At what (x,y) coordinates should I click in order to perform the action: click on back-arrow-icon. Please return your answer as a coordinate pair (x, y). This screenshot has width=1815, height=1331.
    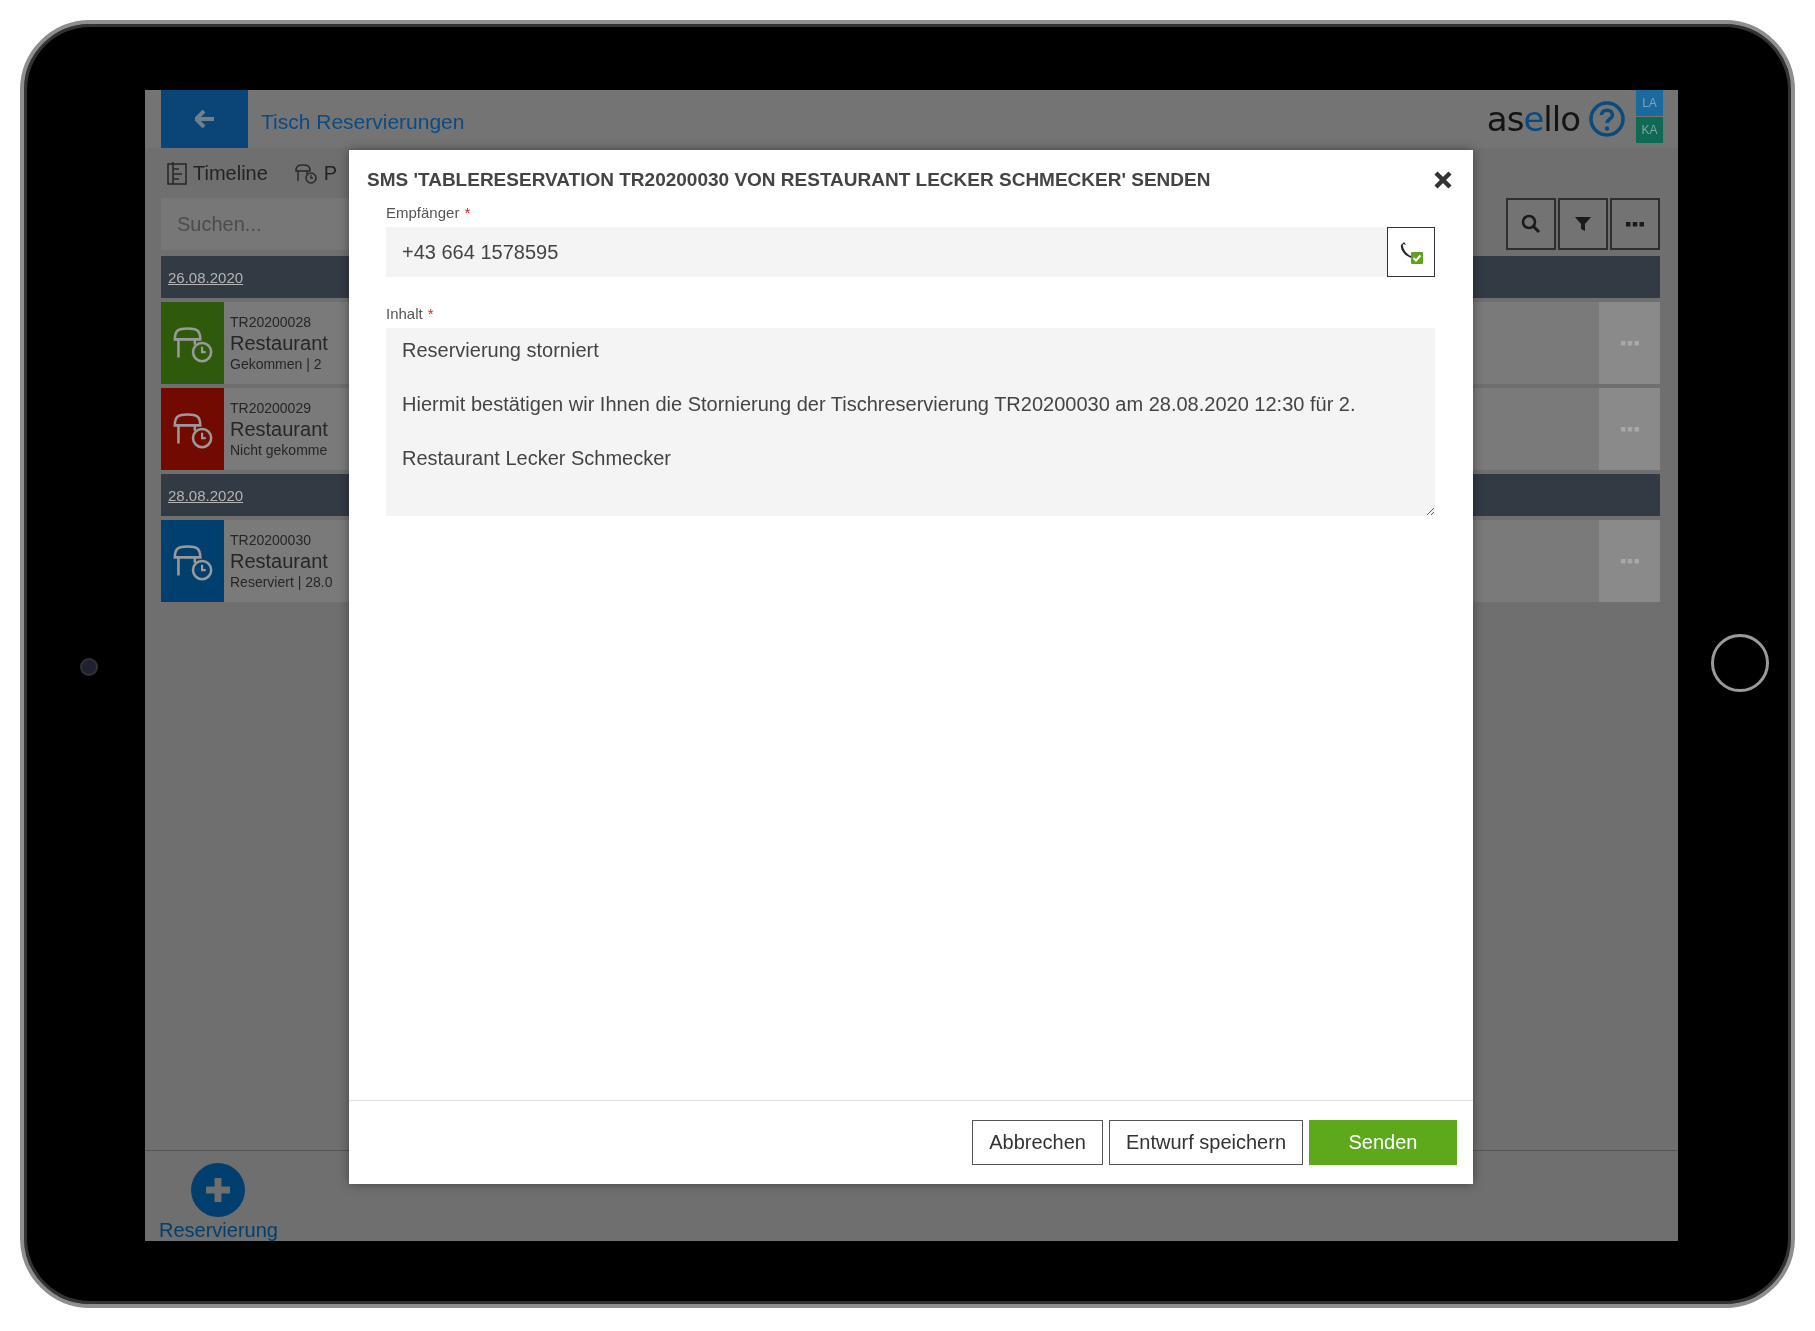
    Looking at the image, I should click on (204, 119).